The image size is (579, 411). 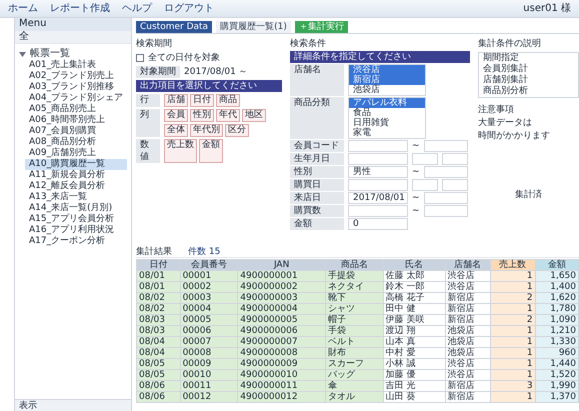 I want to click on section-header: 出力項目を選択してください, so click(x=209, y=86).